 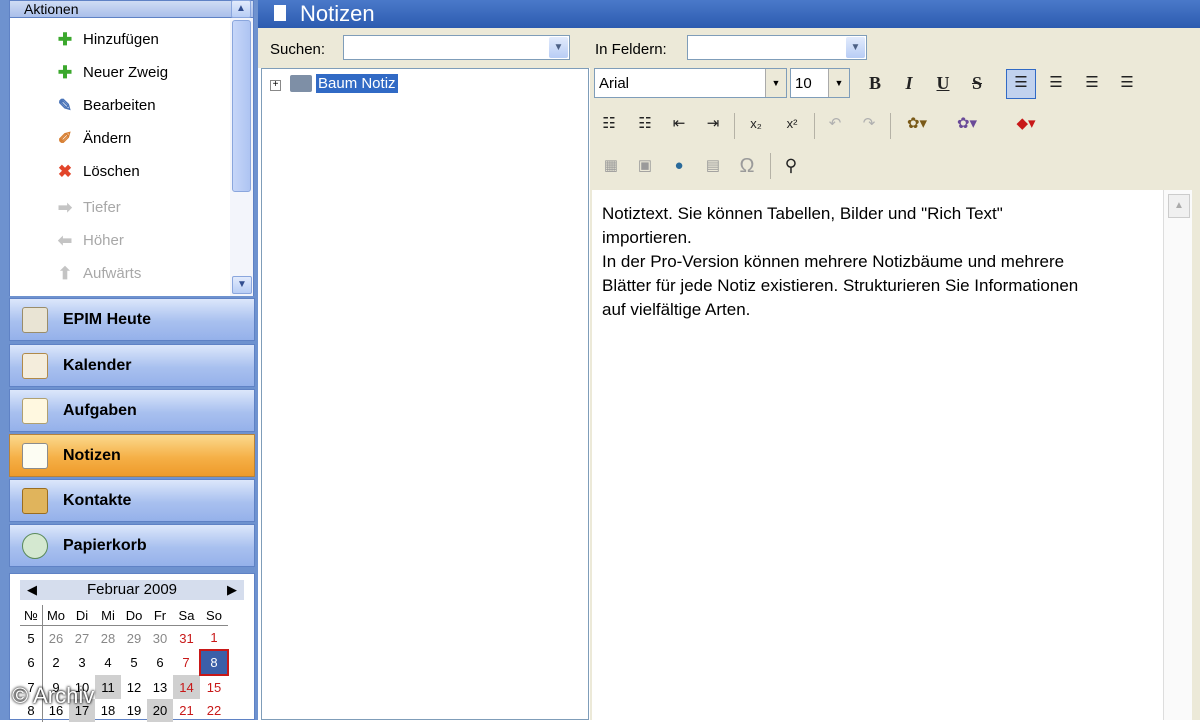 What do you see at coordinates (803, 83) in the screenshot?
I see `font-size-value: 10` at bounding box center [803, 83].